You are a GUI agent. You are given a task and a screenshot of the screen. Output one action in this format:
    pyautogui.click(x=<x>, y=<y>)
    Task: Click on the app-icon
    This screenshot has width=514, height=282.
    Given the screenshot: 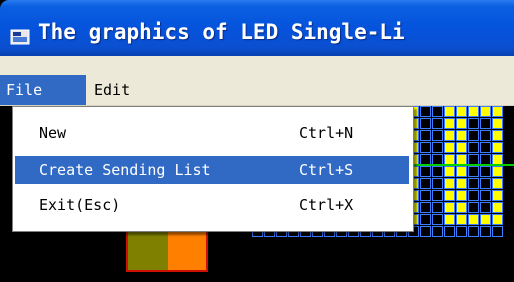 What is the action you would take?
    pyautogui.click(x=20, y=37)
    